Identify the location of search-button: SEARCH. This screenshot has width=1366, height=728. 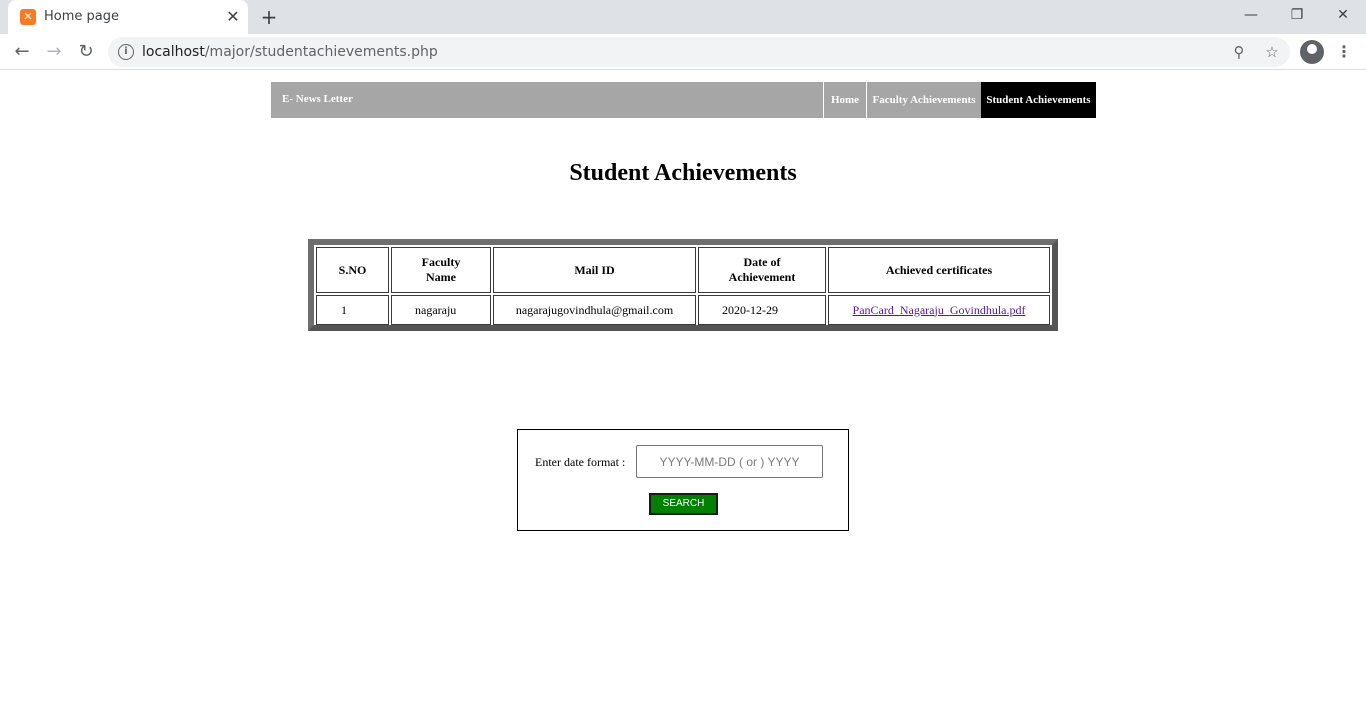
(683, 504).